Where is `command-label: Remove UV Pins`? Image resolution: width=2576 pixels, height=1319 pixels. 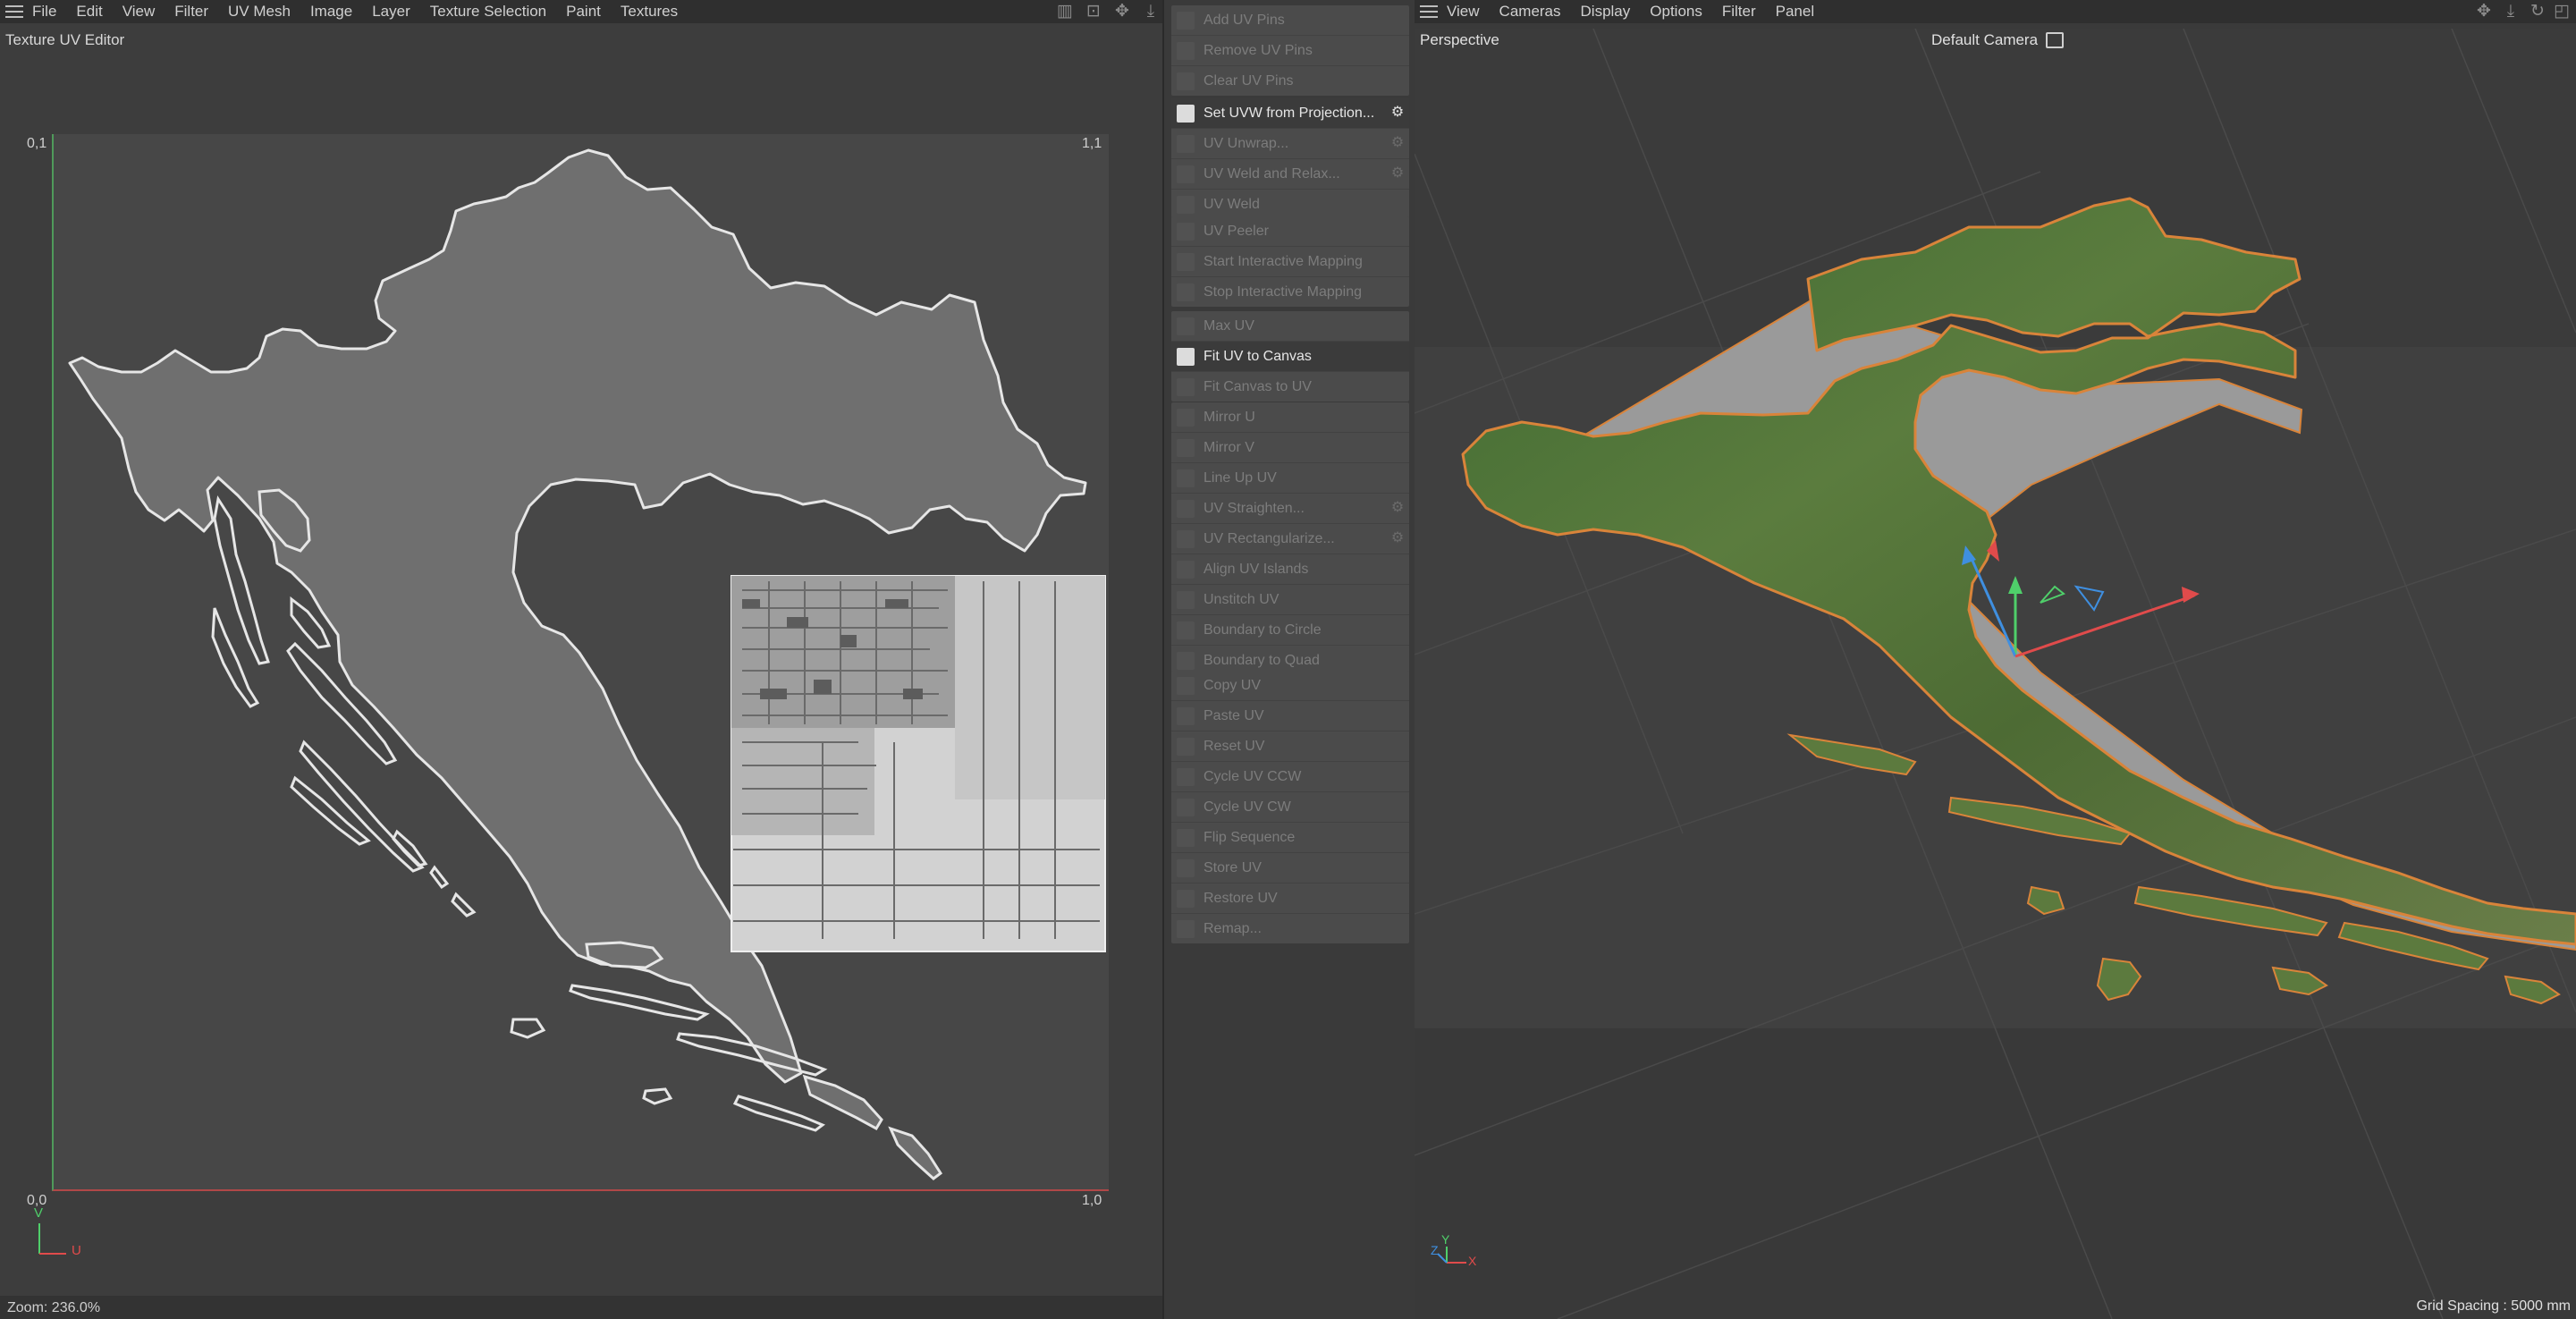 command-label: Remove UV Pins is located at coordinates (1258, 50).